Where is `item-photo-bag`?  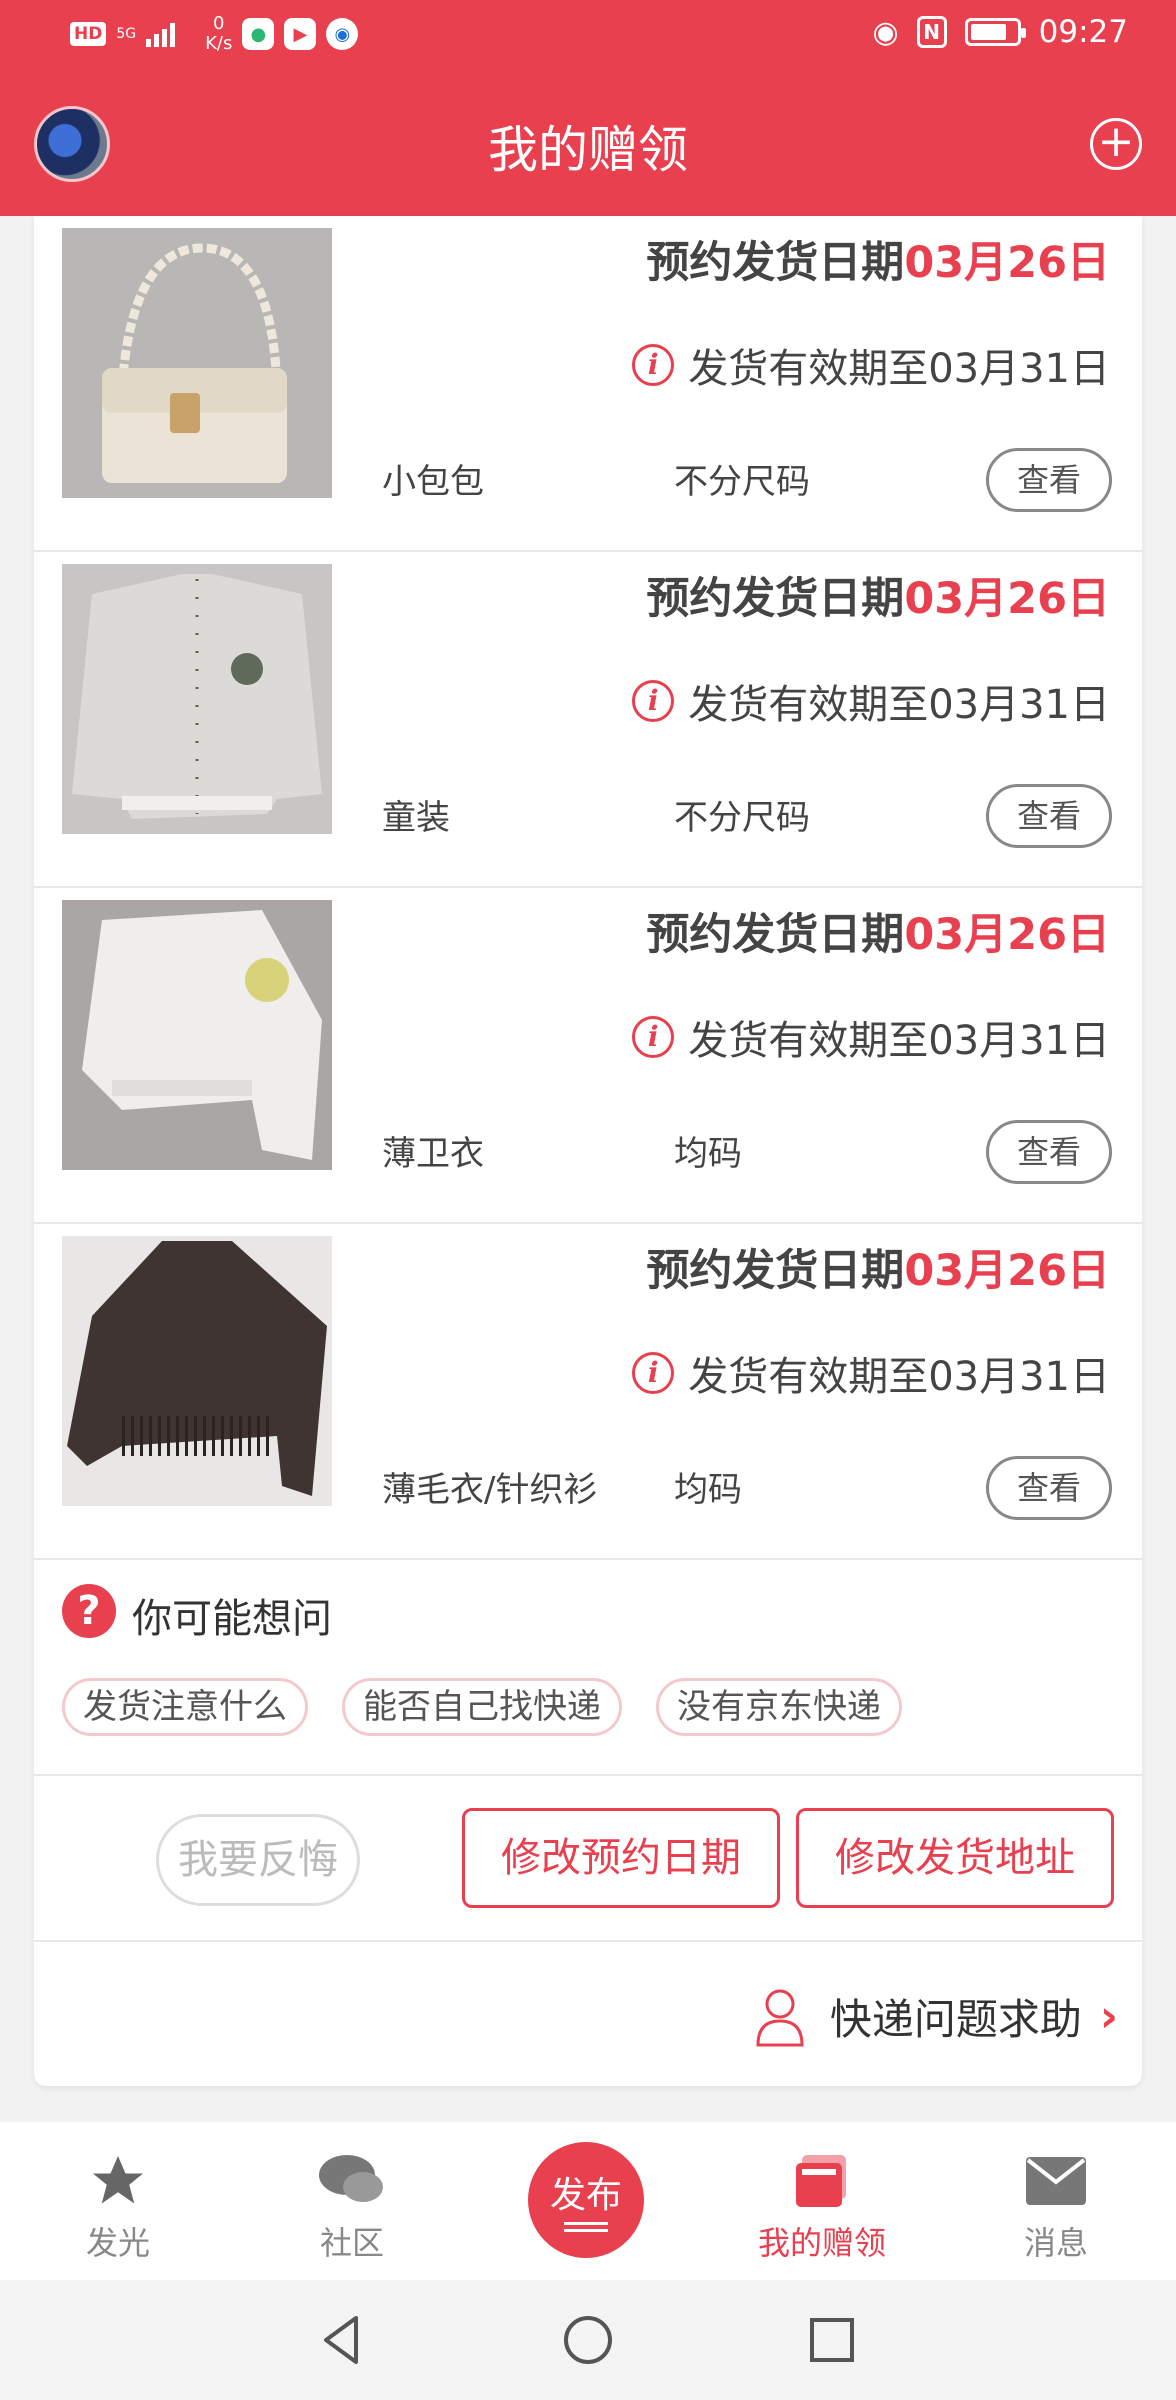
item-photo-bag is located at coordinates (197, 363).